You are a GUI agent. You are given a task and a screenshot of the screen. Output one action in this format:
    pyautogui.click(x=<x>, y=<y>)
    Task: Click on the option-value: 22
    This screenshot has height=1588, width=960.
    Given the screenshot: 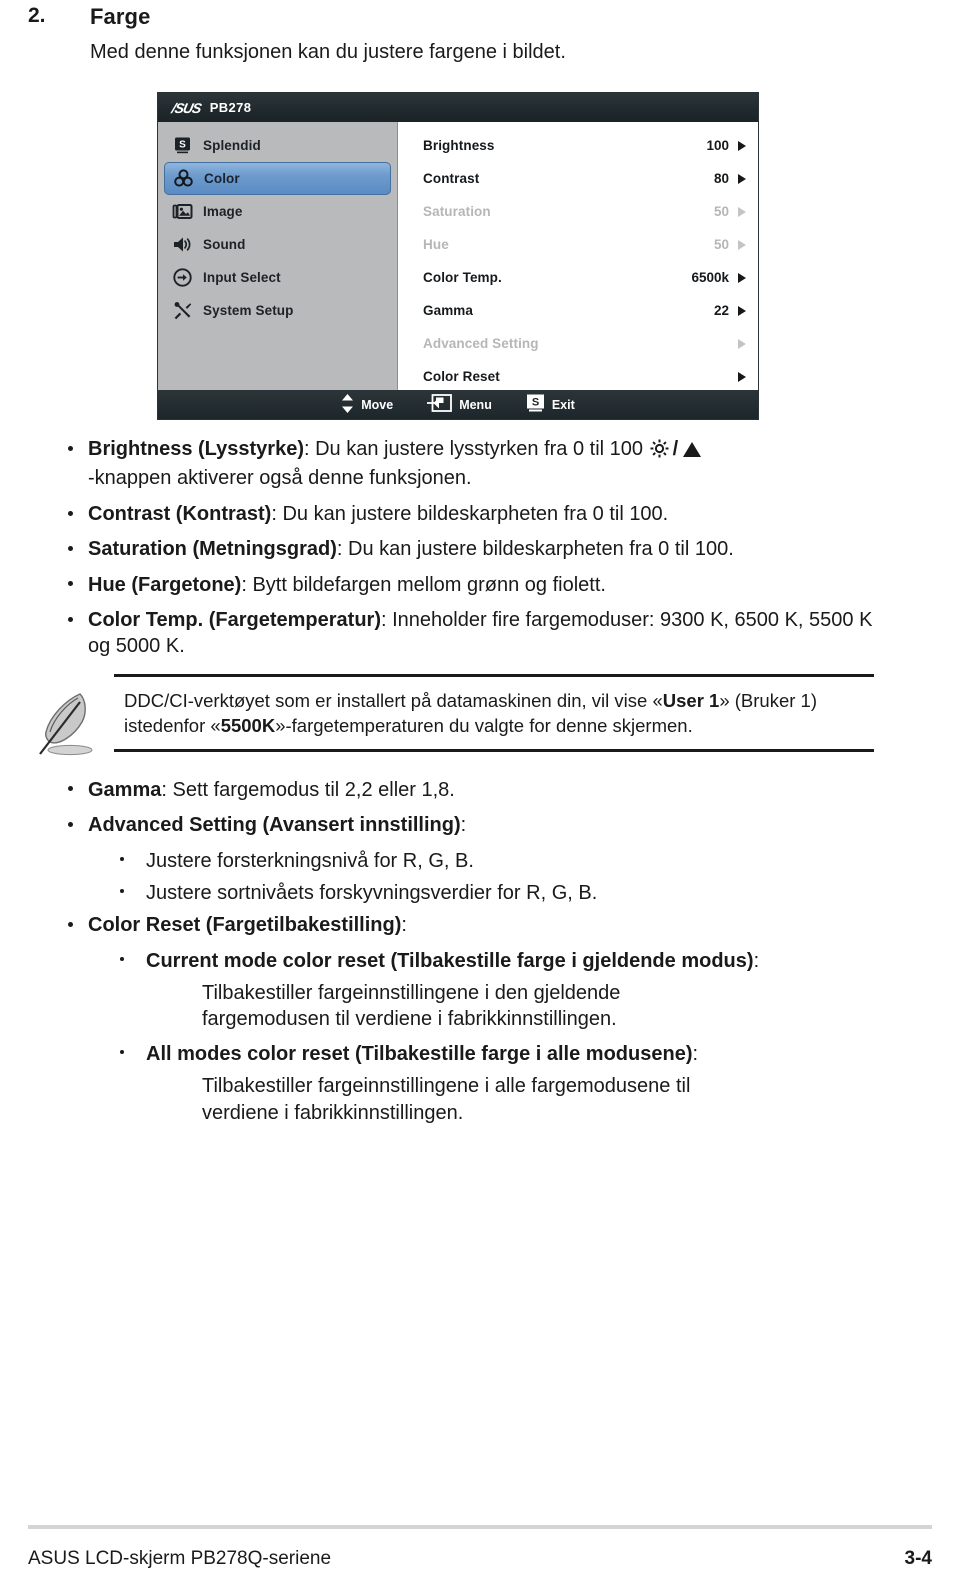 What is the action you would take?
    pyautogui.click(x=721, y=310)
    